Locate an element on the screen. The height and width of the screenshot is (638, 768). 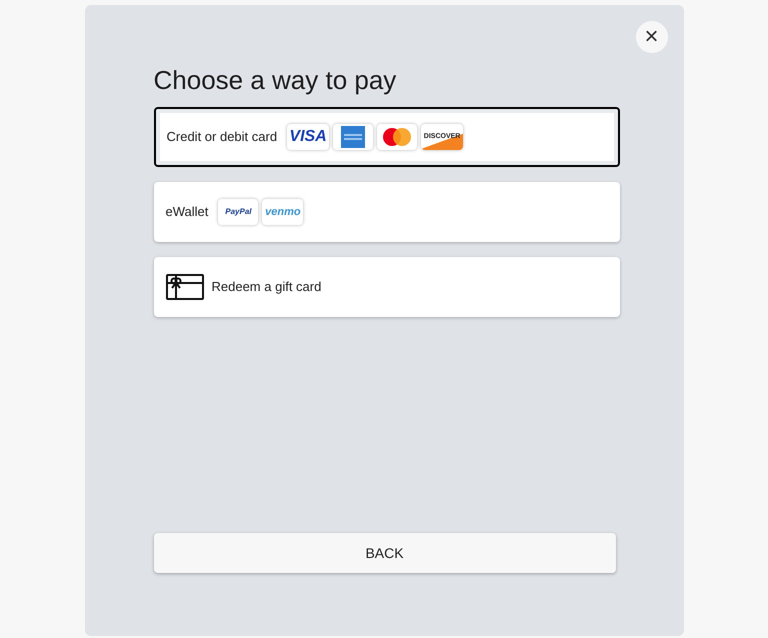
payment-option: Redeem a gift card is located at coordinates (387, 287).